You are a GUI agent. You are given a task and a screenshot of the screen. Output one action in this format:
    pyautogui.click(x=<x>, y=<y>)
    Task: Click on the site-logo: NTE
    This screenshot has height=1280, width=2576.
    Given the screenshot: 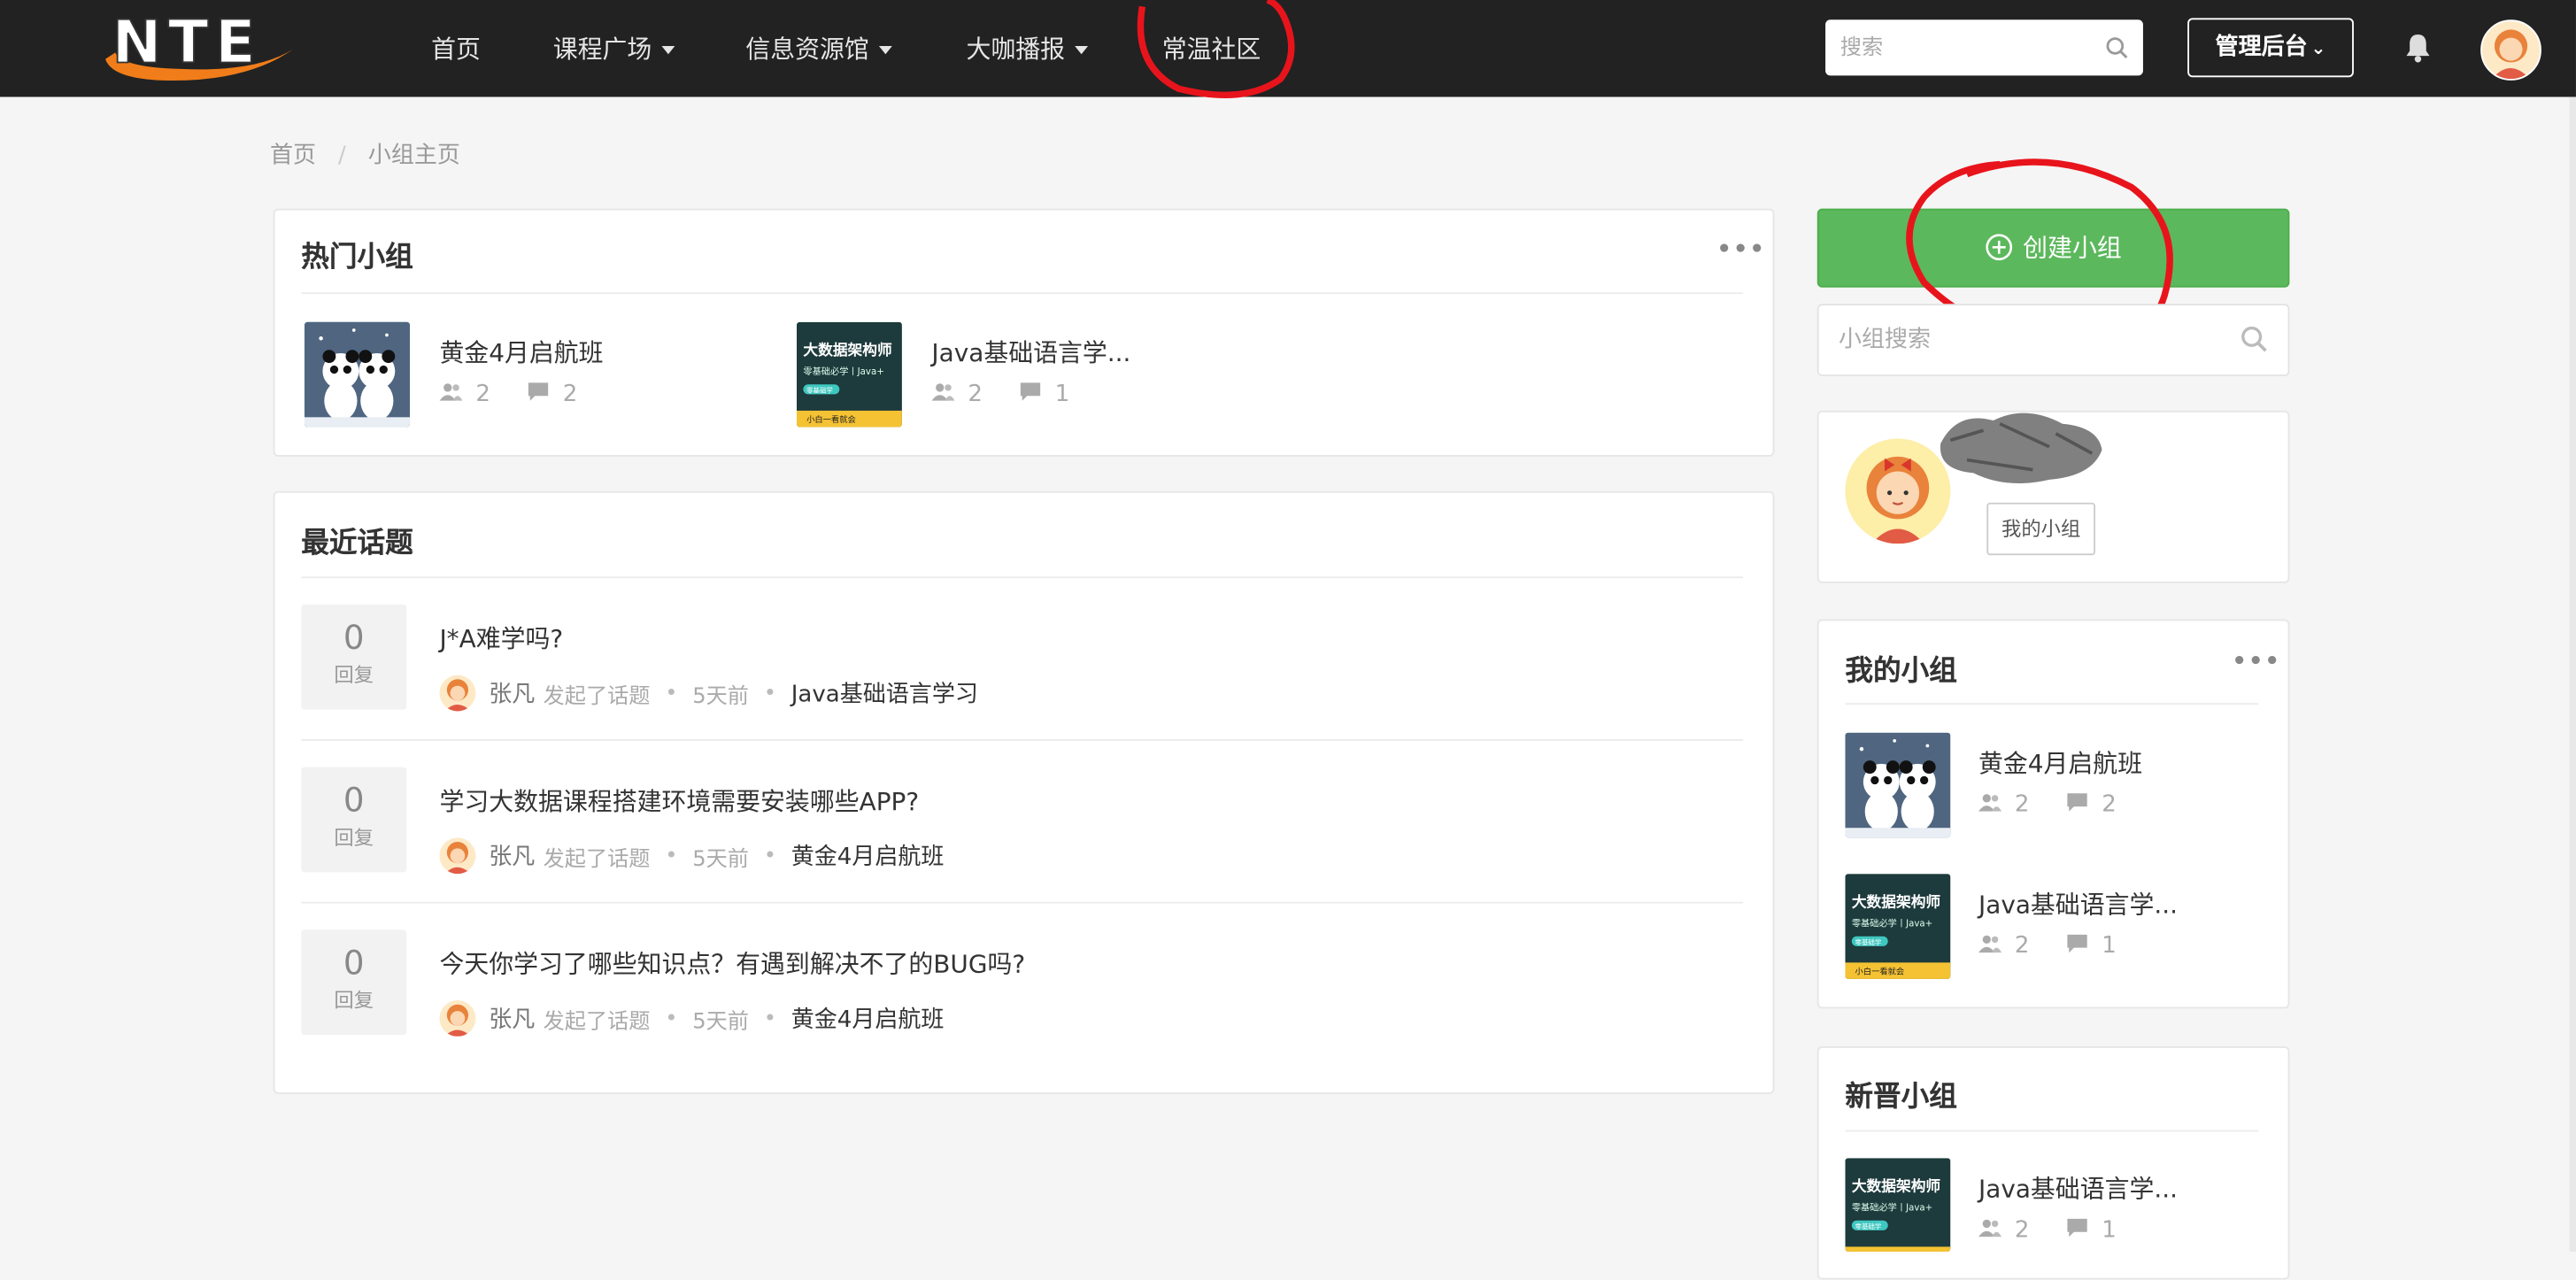 What is the action you would take?
    pyautogui.click(x=199, y=47)
    